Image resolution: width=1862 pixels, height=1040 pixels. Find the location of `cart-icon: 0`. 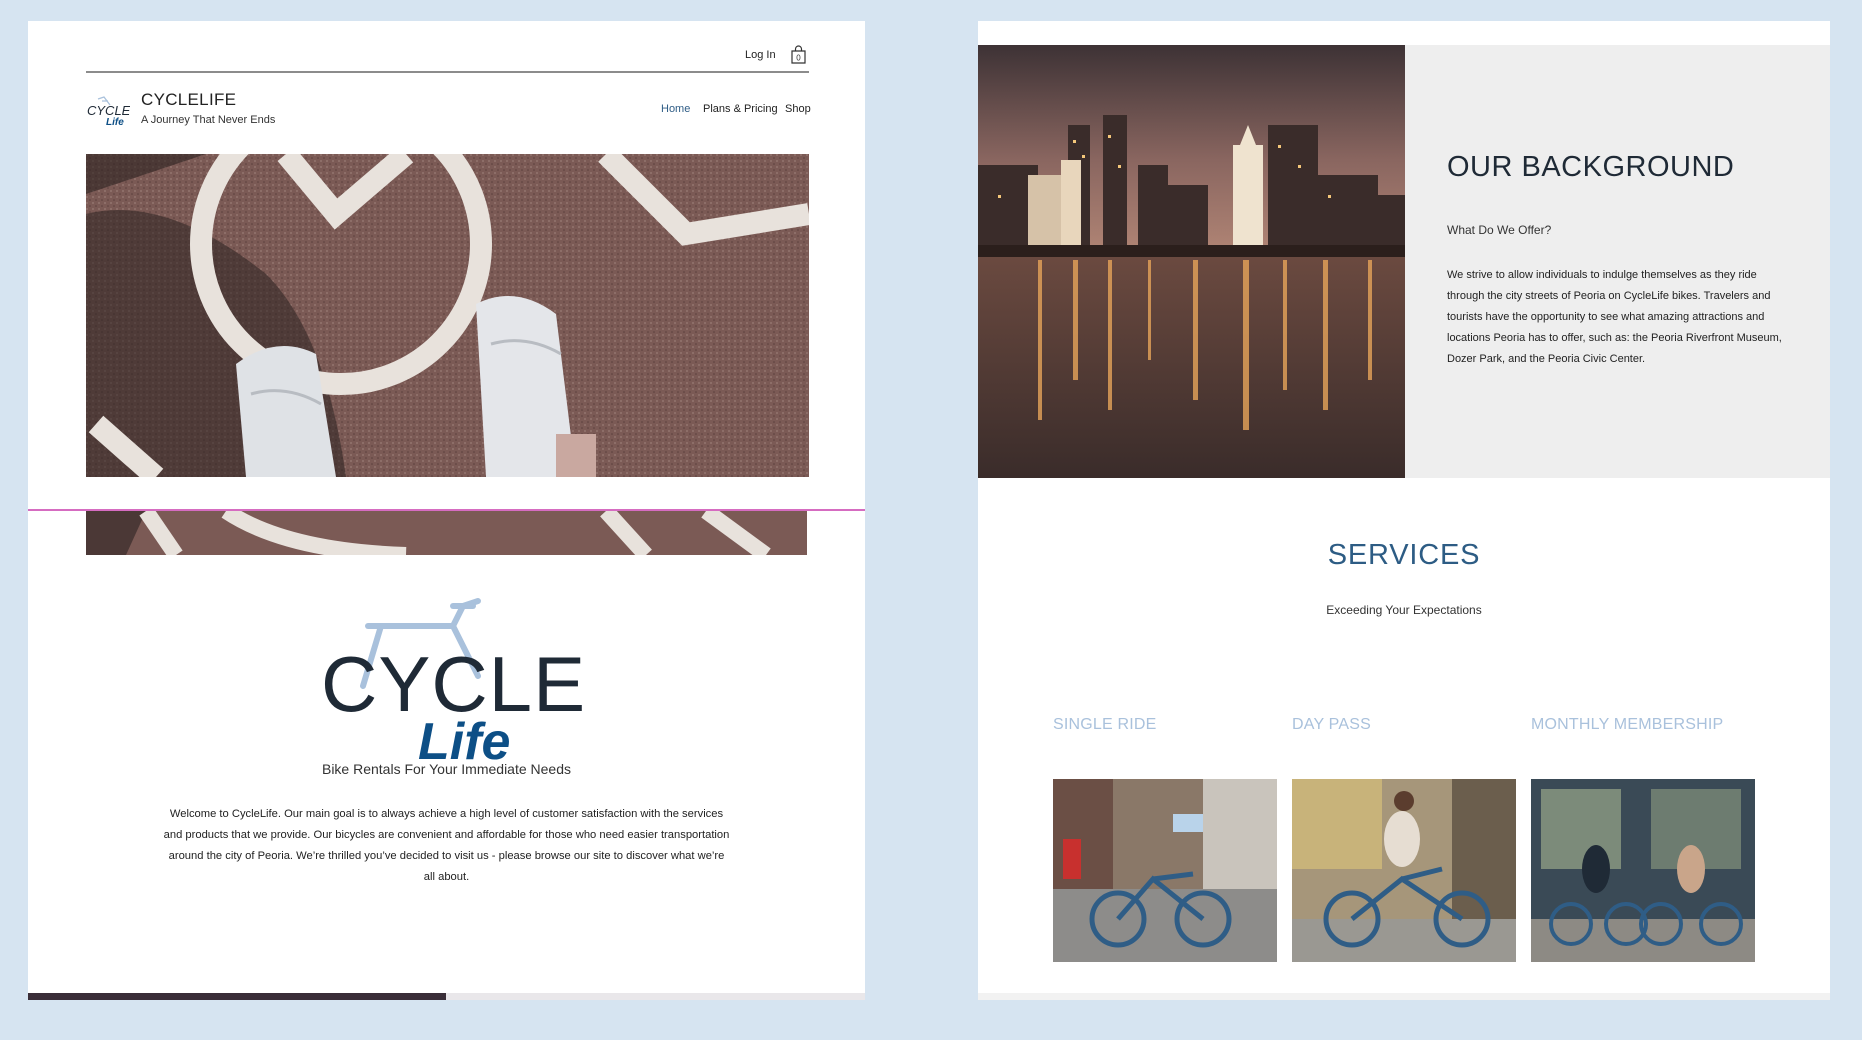

cart-icon: 0 is located at coordinates (798, 54).